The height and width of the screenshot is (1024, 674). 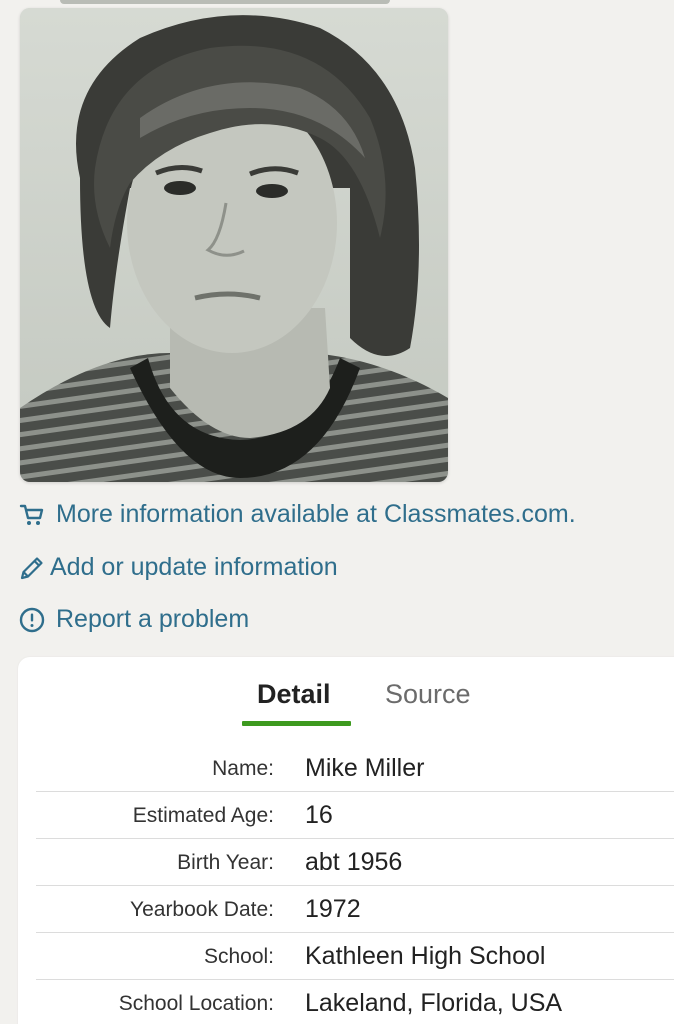 I want to click on detail-row-estimated-age: Estimated Age: 16, so click(x=355, y=815).